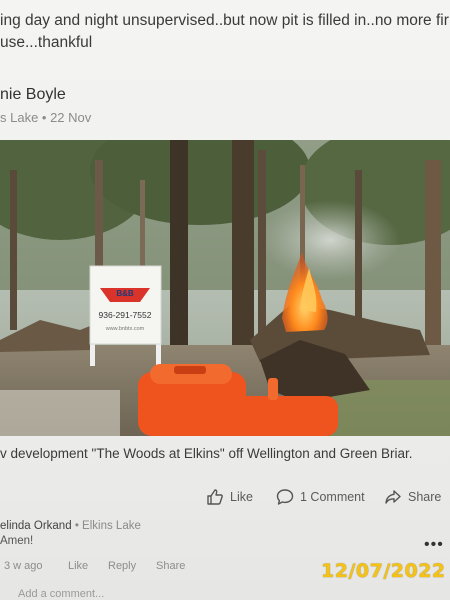  What do you see at coordinates (17, 541) in the screenshot?
I see `comment-text: Amen!` at bounding box center [17, 541].